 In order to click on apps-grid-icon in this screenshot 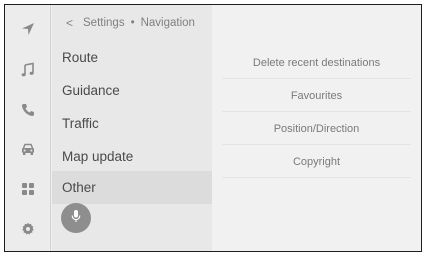, I will do `click(28, 189)`.